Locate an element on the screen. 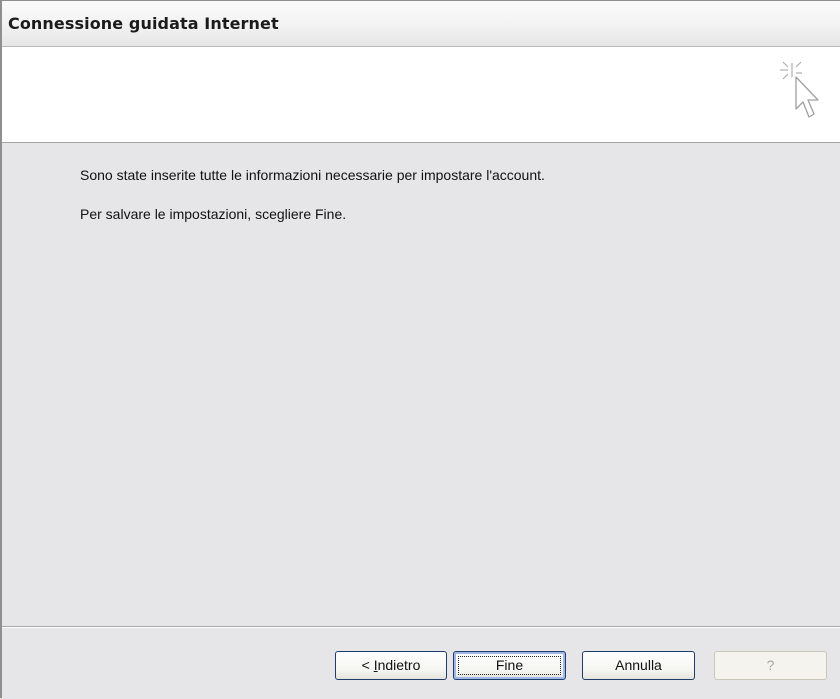 The height and width of the screenshot is (699, 840). cancel-button: Annulla is located at coordinates (638, 665).